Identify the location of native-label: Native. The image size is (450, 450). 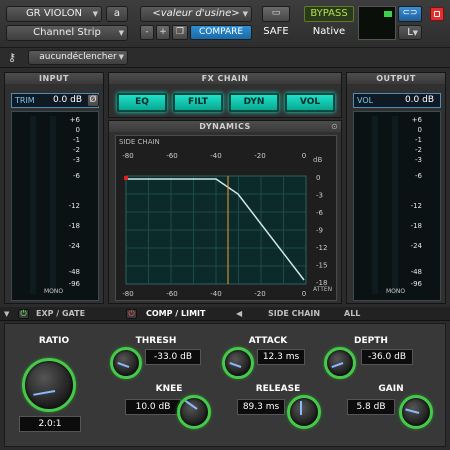
(329, 31).